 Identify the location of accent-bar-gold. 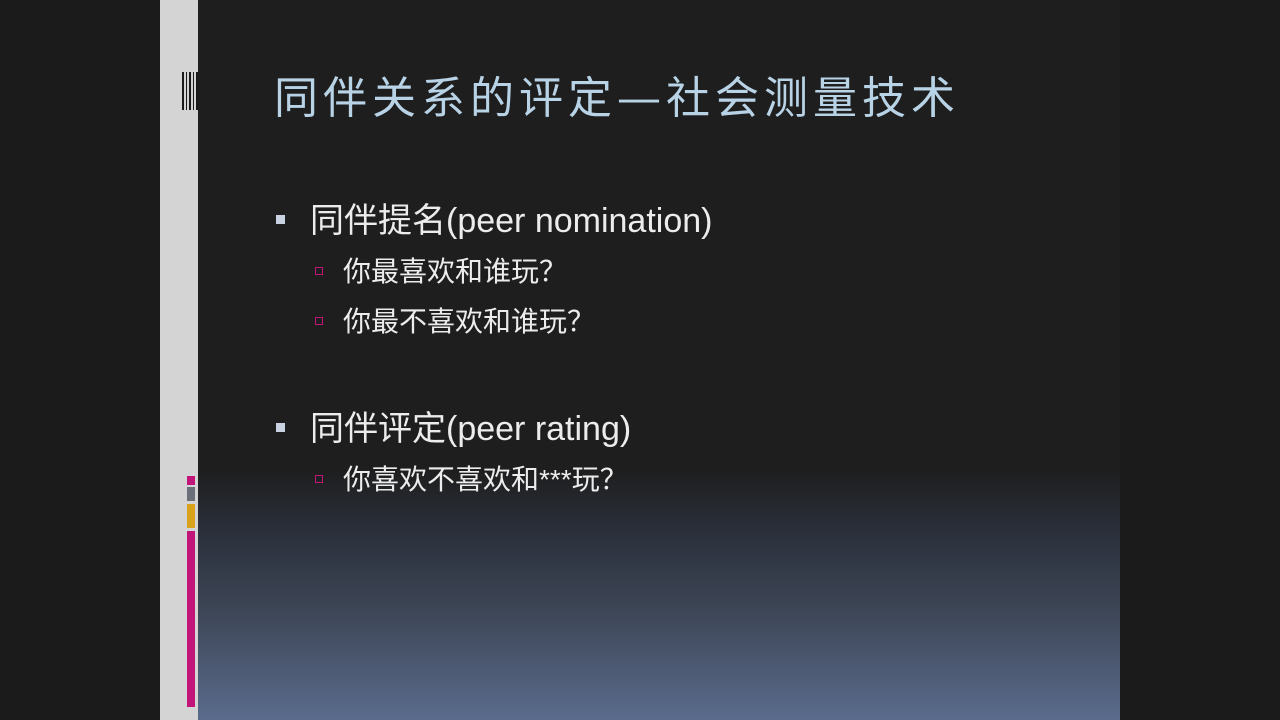
(191, 516).